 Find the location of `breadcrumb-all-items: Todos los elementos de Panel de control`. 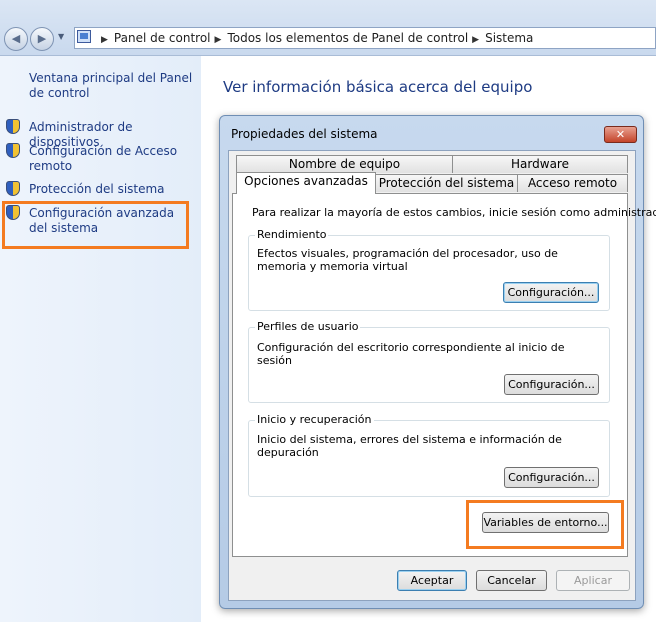

breadcrumb-all-items: Todos los elementos de Panel de control is located at coordinates (347, 38).